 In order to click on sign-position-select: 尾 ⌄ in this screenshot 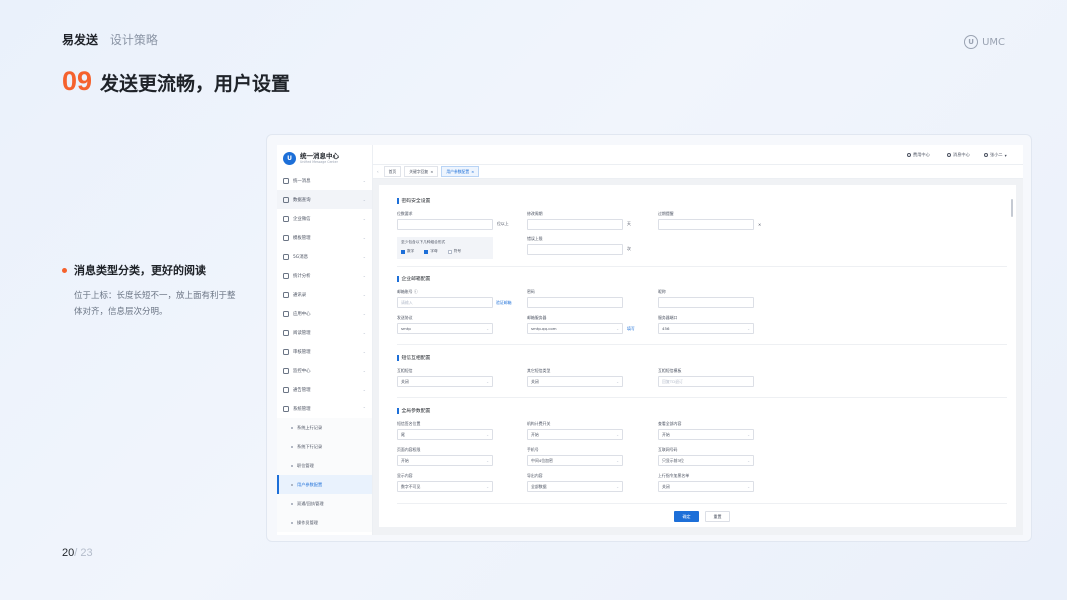, I will do `click(445, 434)`.